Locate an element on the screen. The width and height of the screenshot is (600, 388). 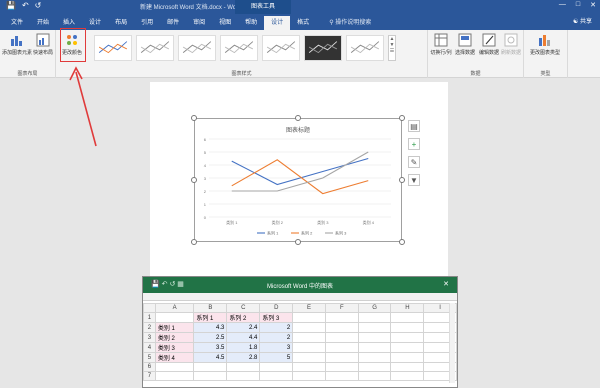
annotation-arrow is located at coordinates (83, 106).